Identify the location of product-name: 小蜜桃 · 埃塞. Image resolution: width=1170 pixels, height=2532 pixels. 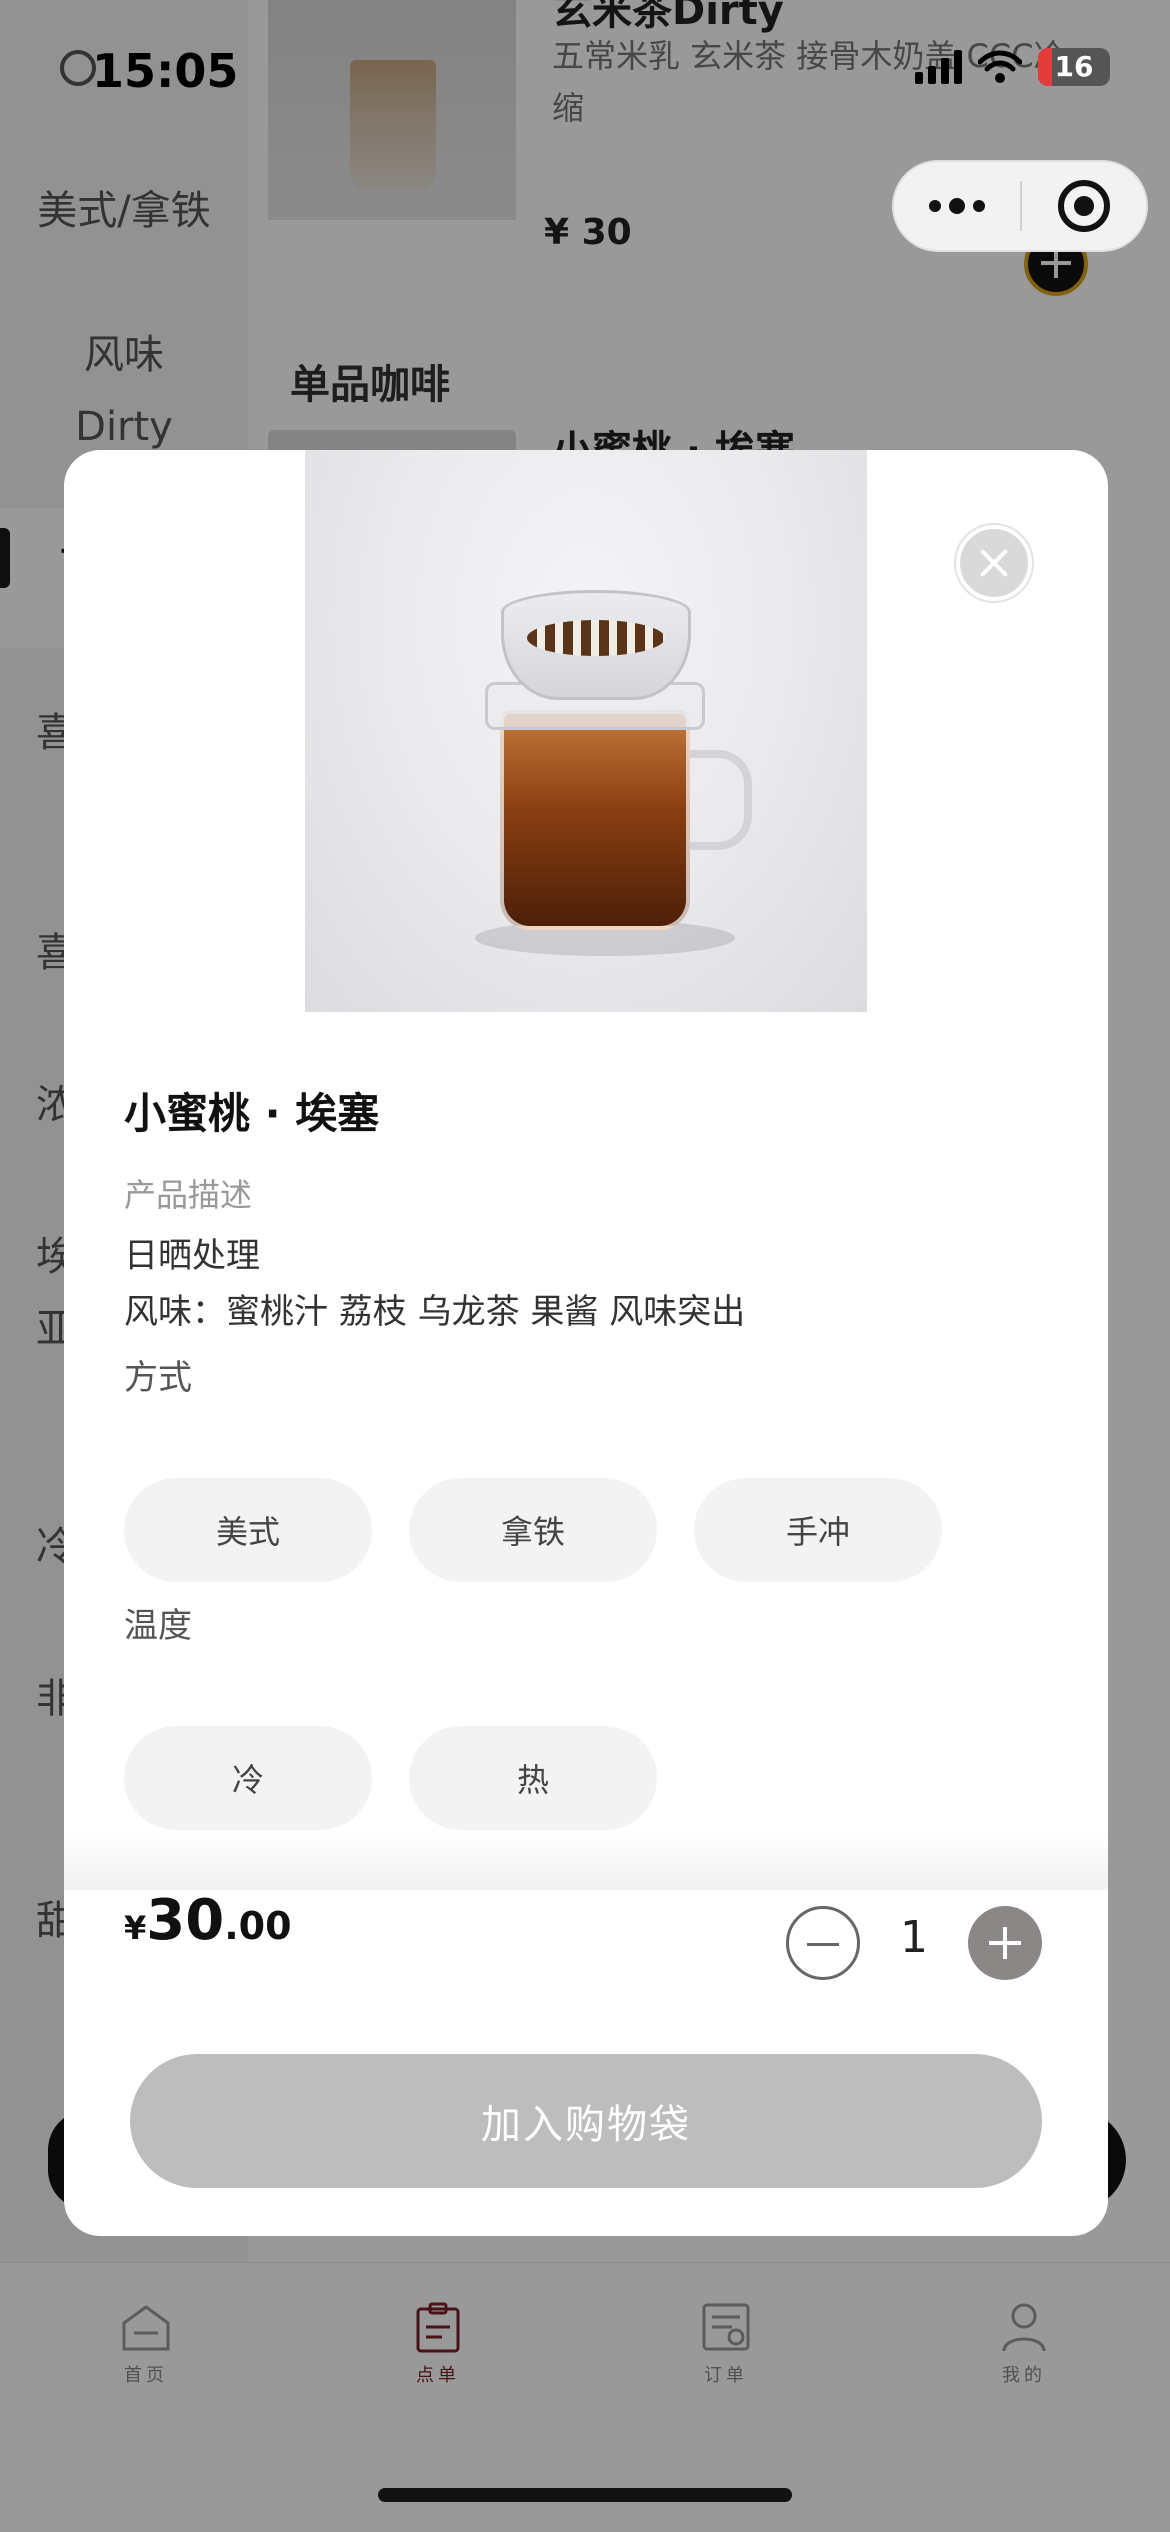
(252, 1113).